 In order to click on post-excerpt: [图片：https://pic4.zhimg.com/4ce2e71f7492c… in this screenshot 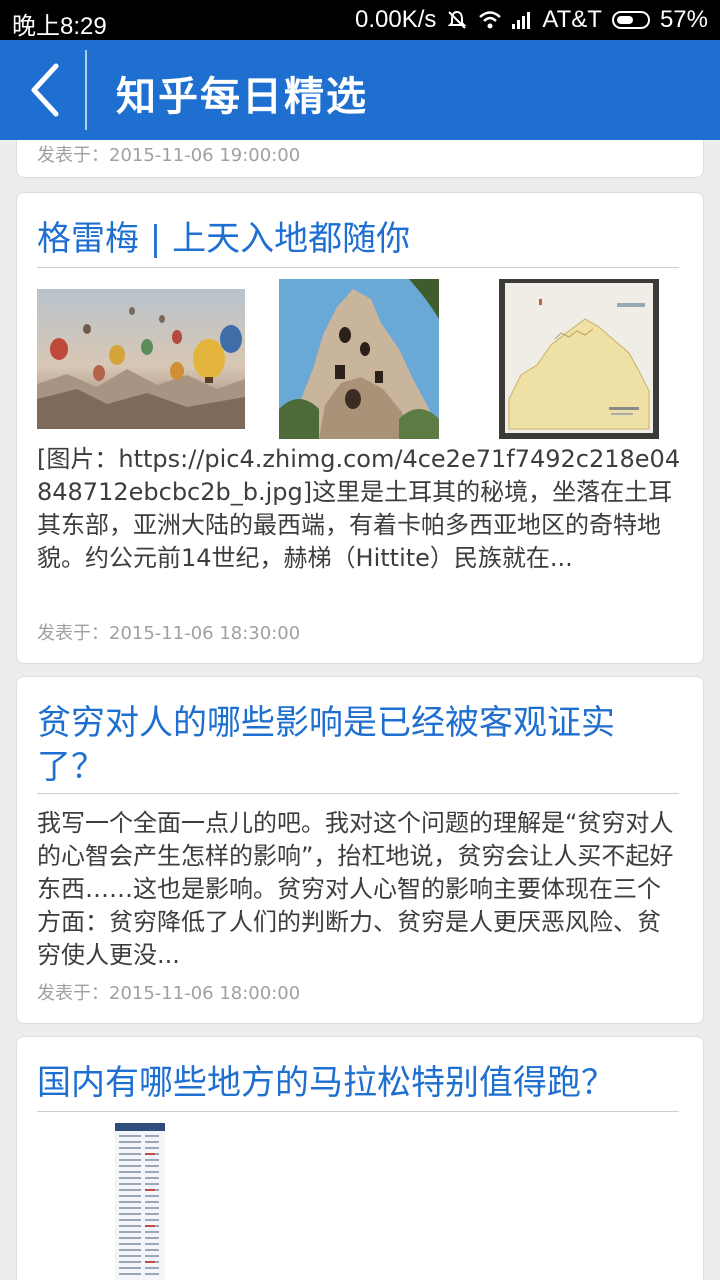, I will do `click(359, 508)`.